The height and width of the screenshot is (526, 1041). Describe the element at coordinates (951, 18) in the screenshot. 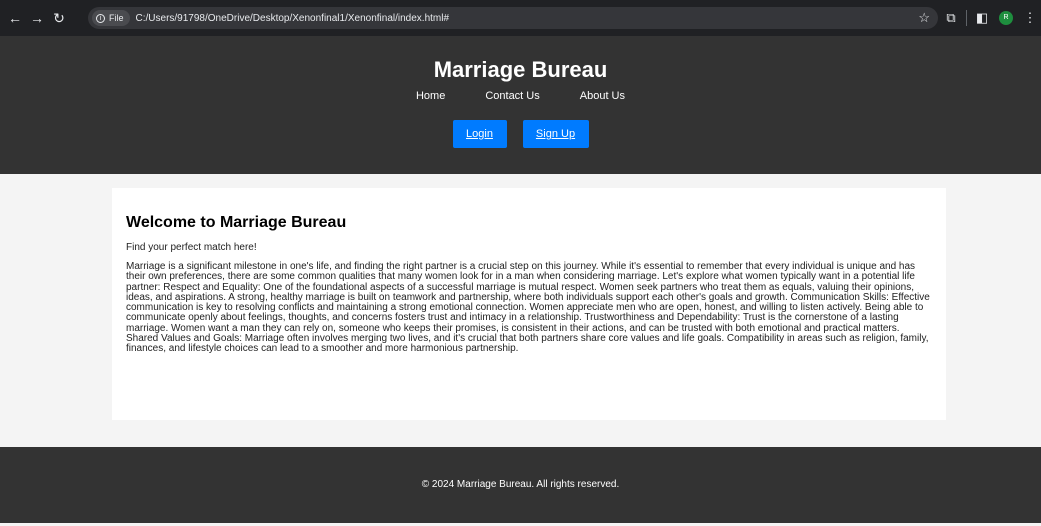

I see `extensions-icon: ⧉` at that location.